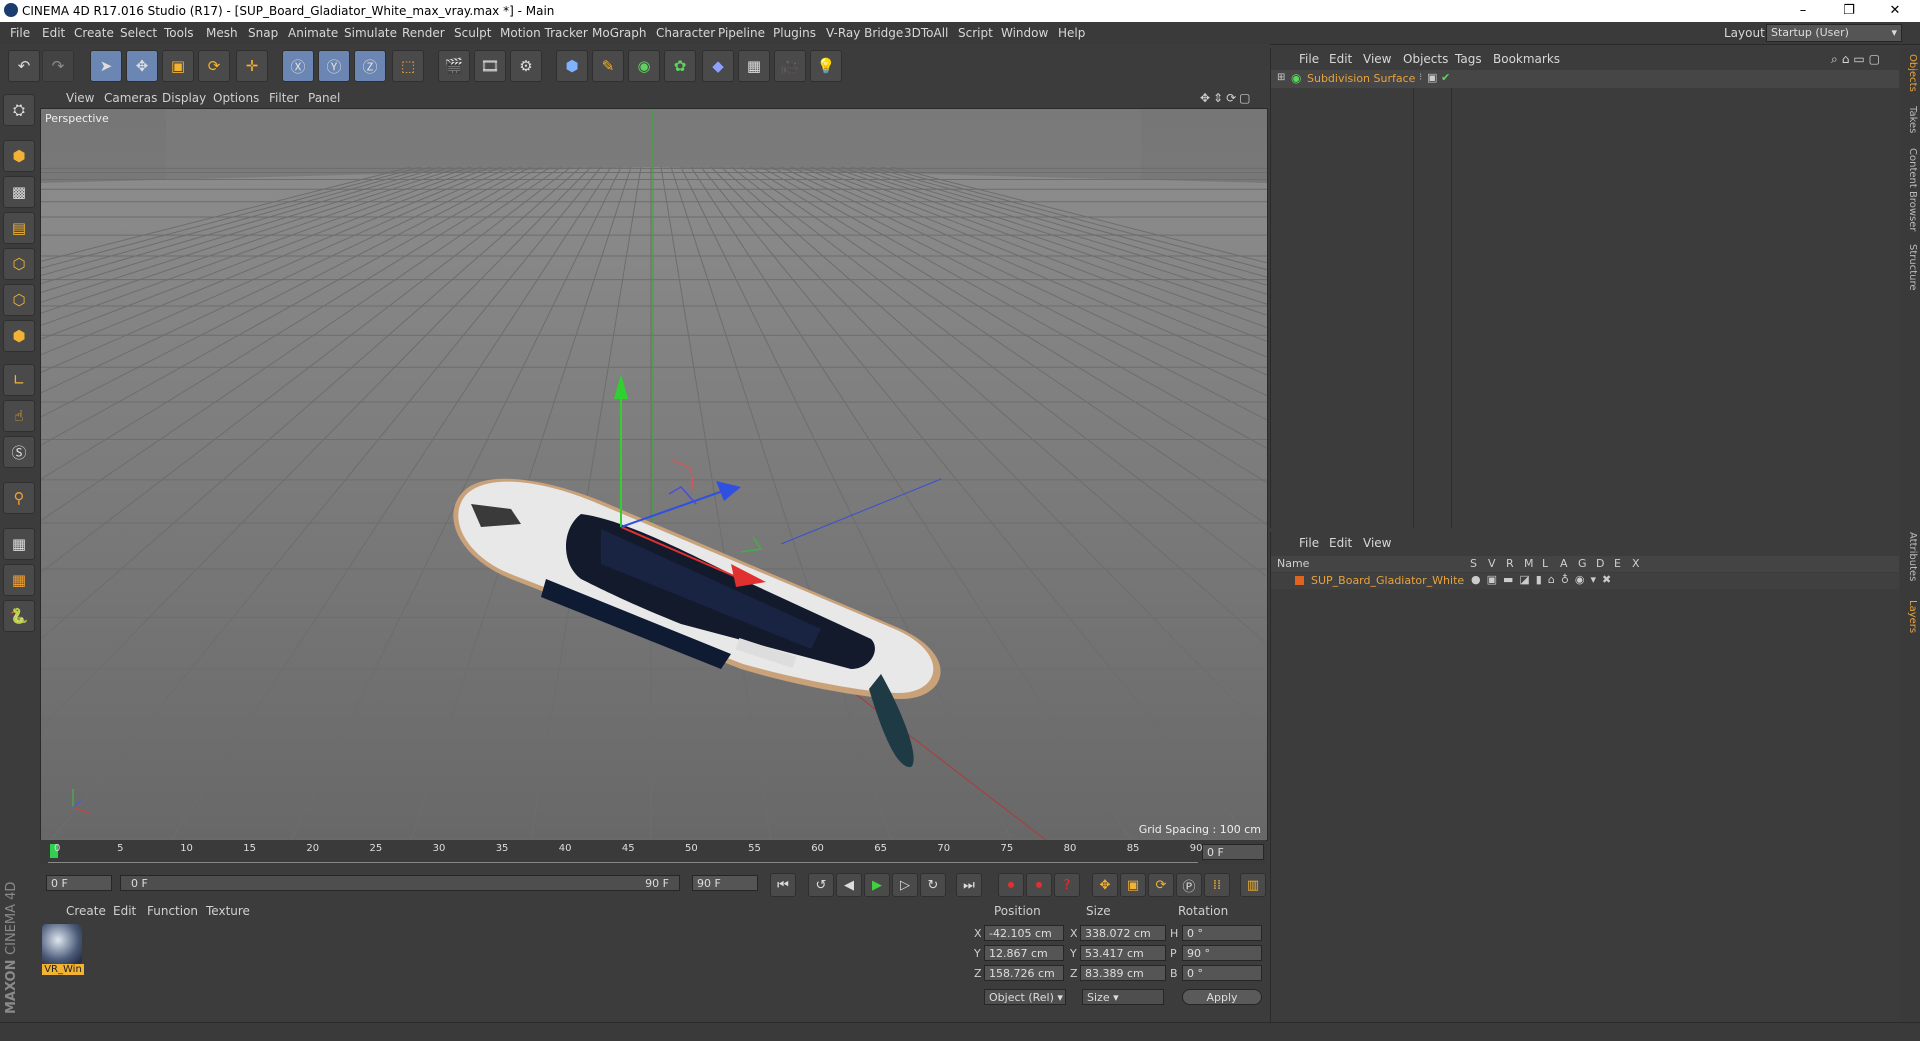 The image size is (1920, 1041). I want to click on current-frame-field: 0 F, so click(79, 883).